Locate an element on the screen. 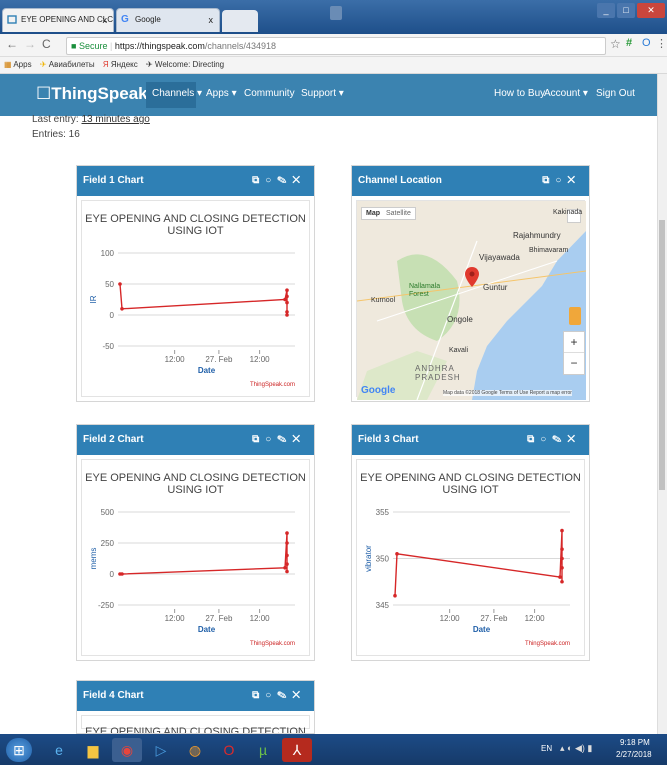 The height and width of the screenshot is (765, 667). thingspeak-logo: ☐ThingSpeak™ is located at coordinates (96, 94).